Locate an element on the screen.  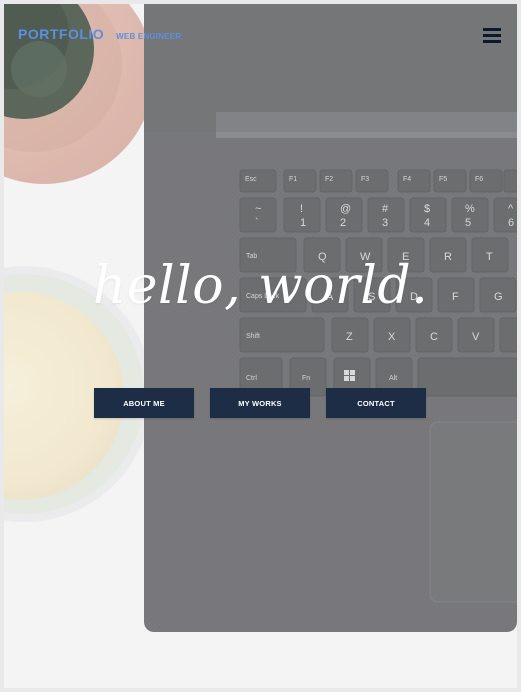
svg-text: Z is located at coordinates (349, 337).